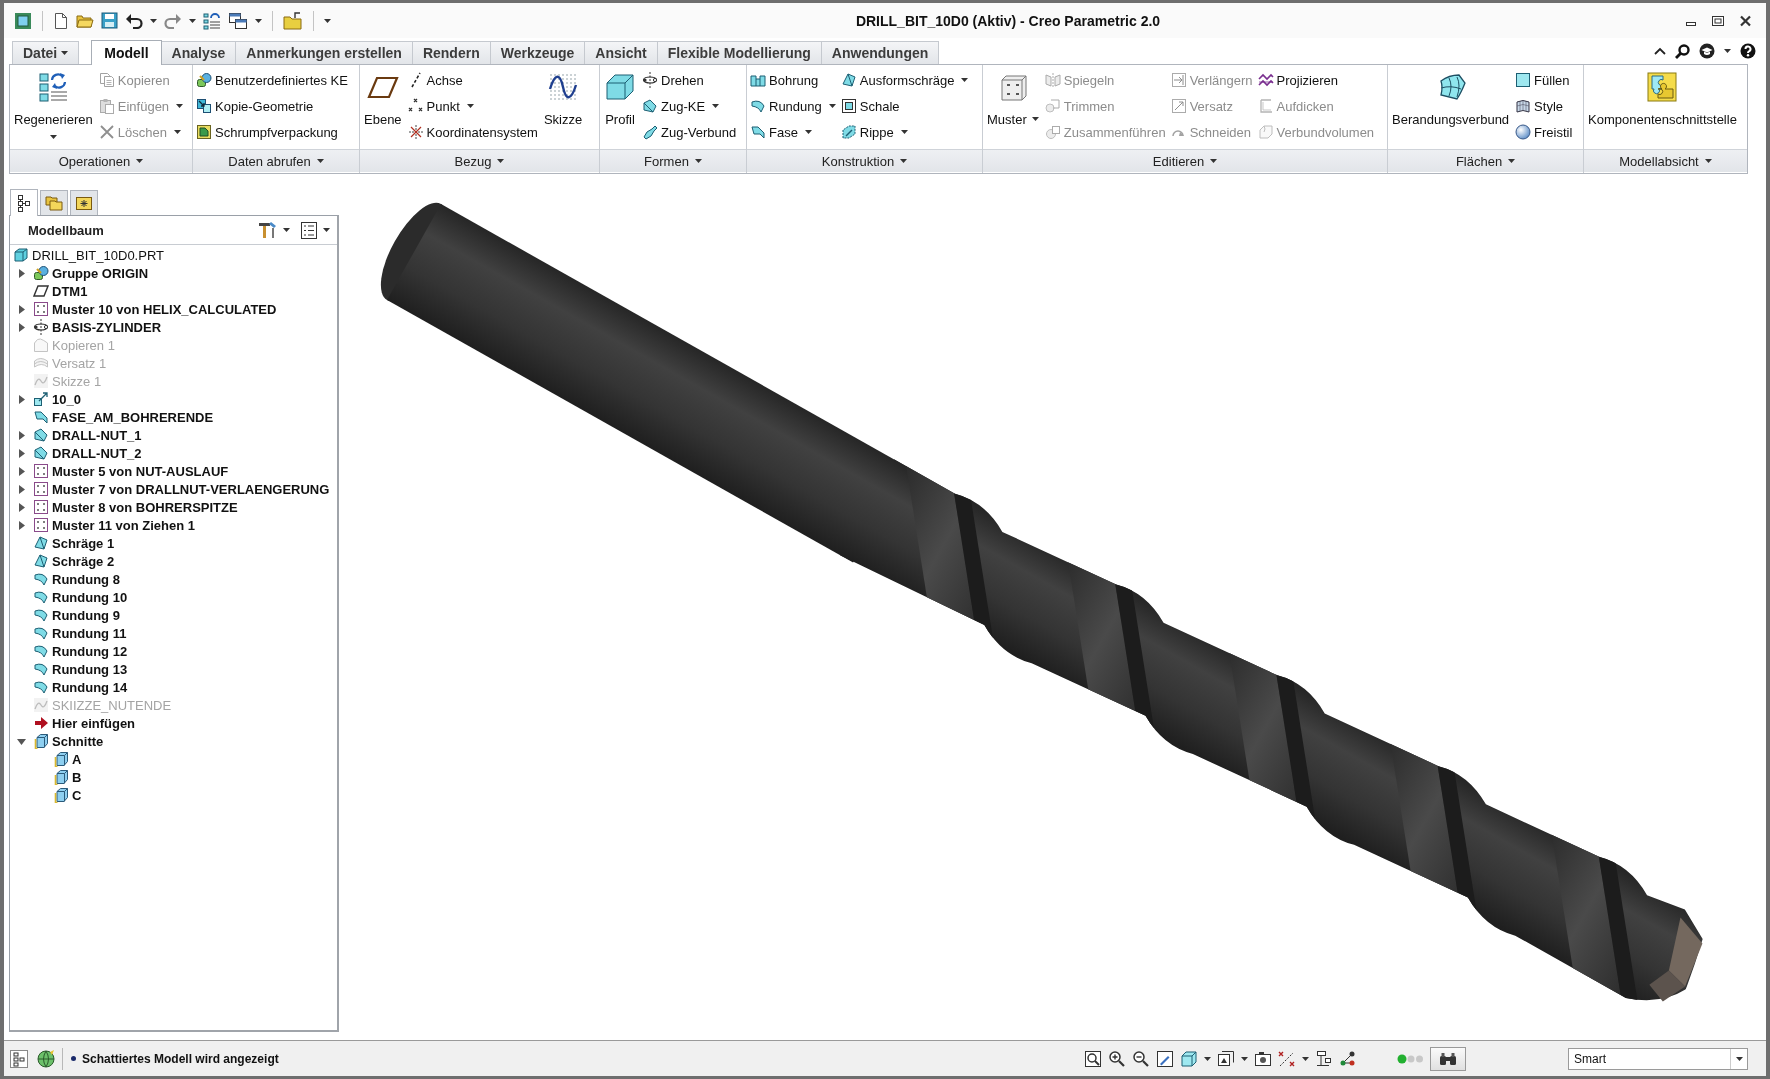 Image resolution: width=1770 pixels, height=1079 pixels. Describe the element at coordinates (1008, 20) in the screenshot. I see `window-title: DRILL_BIT_10D0 (Aktiv) - Creo Parametric 2.0` at that location.